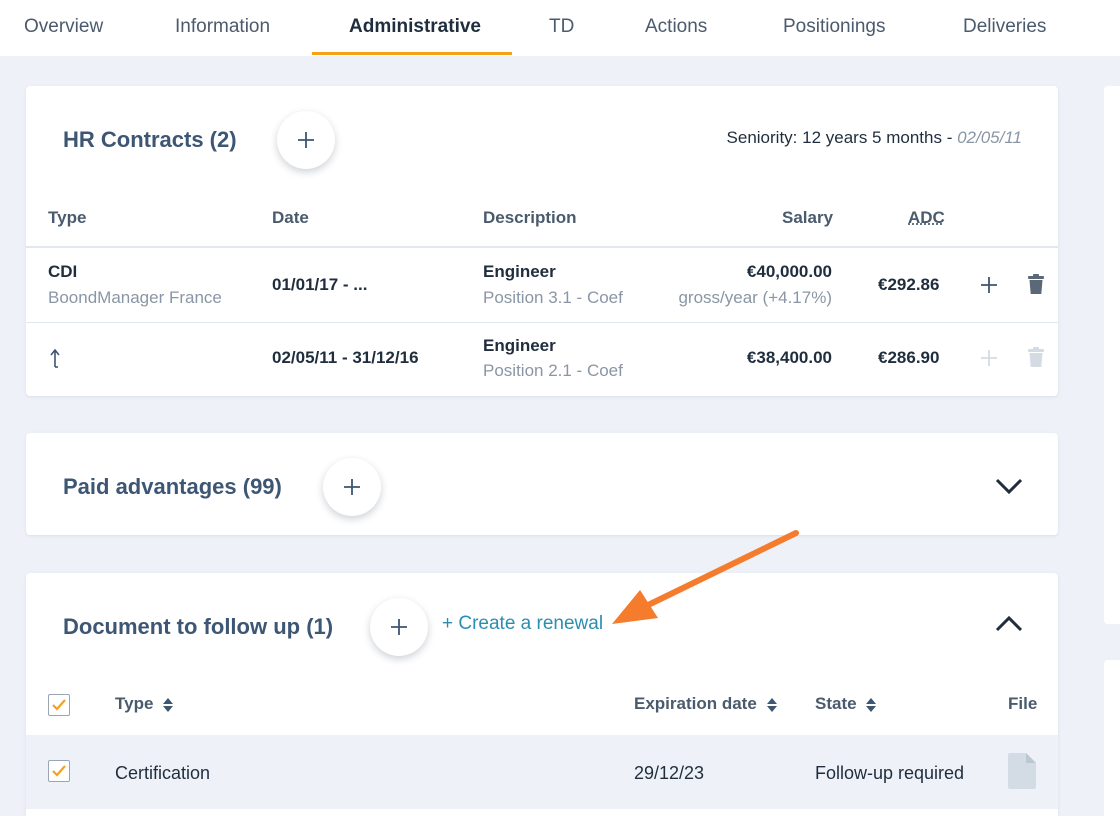  What do you see at coordinates (789, 271) in the screenshot?
I see `contract-salary: €40,000.00` at bounding box center [789, 271].